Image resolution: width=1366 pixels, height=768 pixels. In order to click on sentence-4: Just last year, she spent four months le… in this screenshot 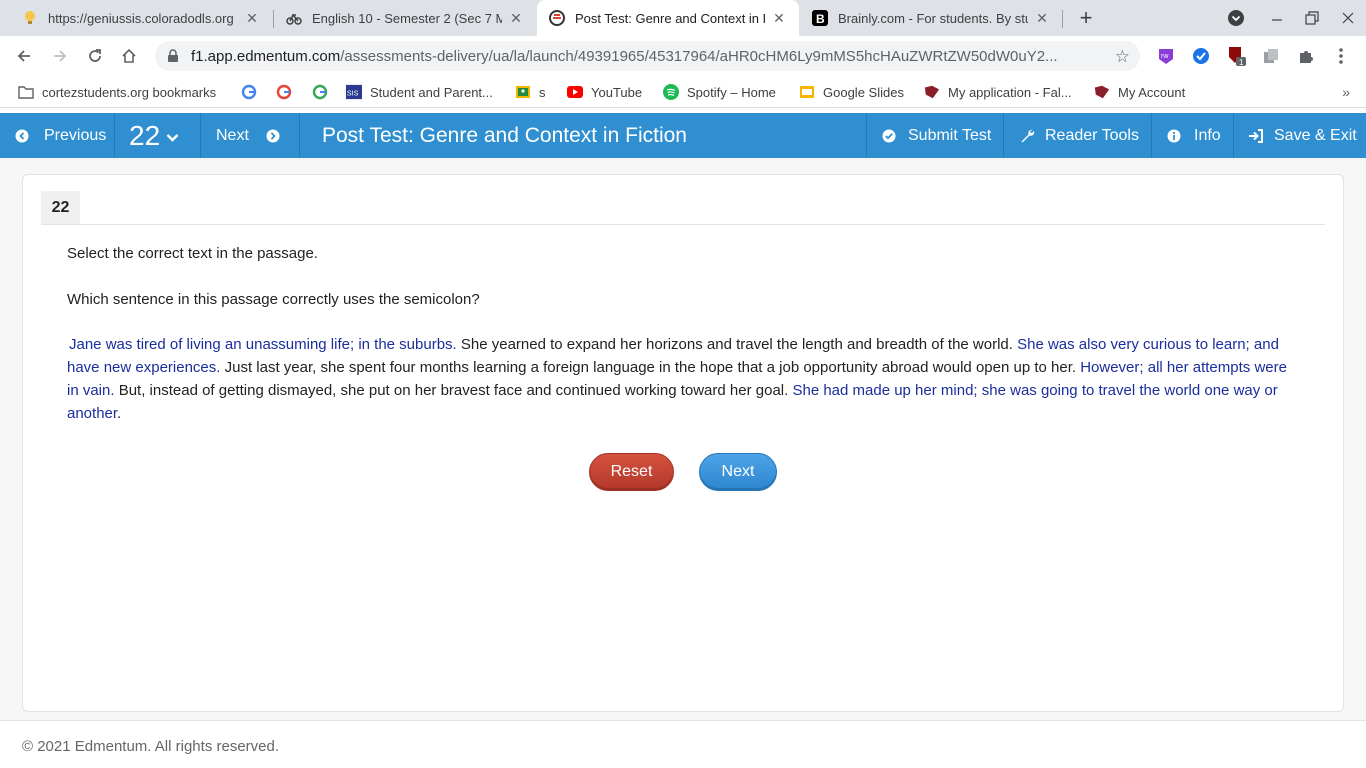, I will do `click(650, 367)`.